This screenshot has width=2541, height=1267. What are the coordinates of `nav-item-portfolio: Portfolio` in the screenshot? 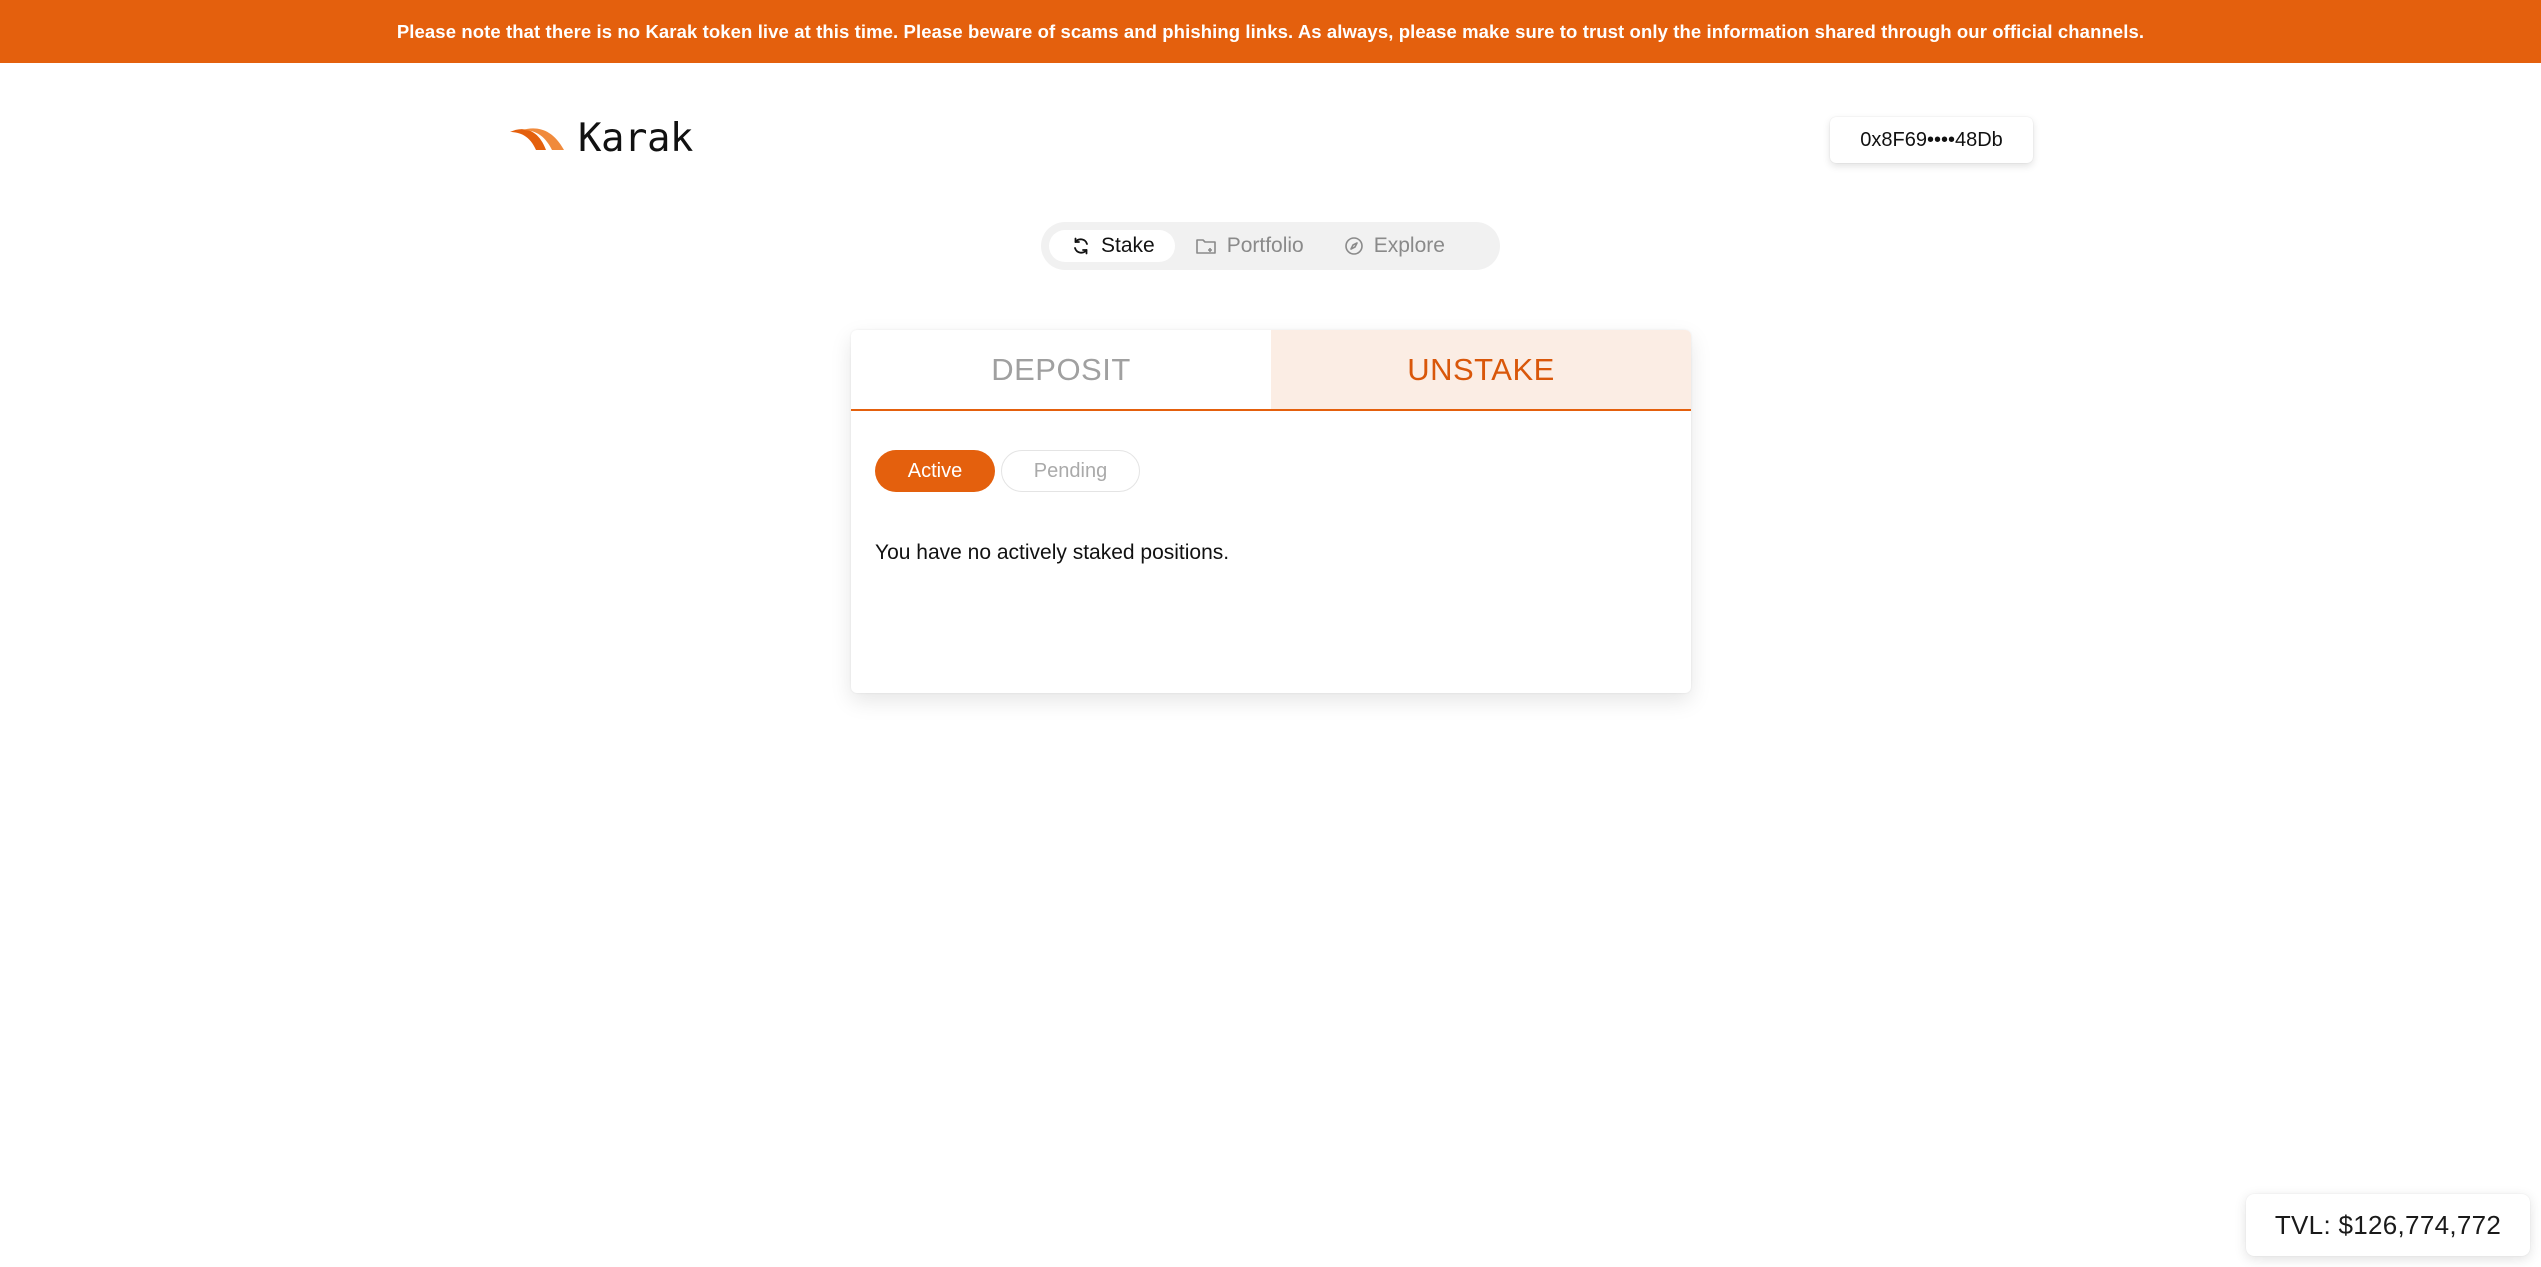 It's located at (1249, 246).